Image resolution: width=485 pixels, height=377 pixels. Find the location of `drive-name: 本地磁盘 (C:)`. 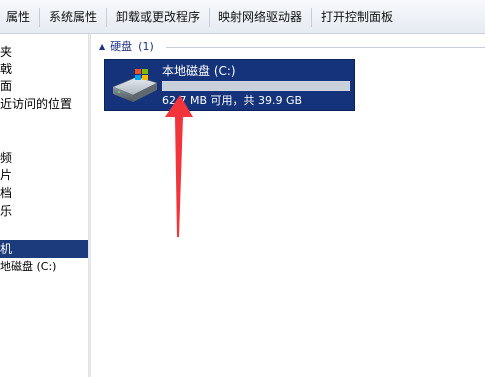

drive-name: 本地磁盘 (C:) is located at coordinates (199, 71).